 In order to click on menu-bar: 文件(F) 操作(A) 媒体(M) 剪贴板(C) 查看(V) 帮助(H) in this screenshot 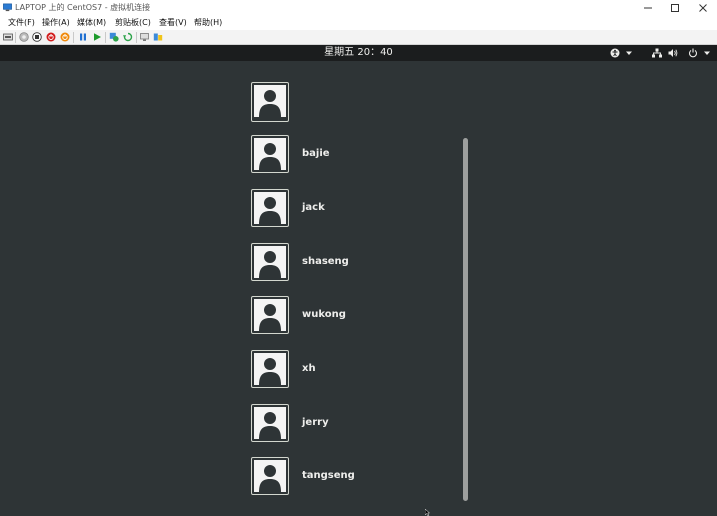, I will do `click(358, 22)`.